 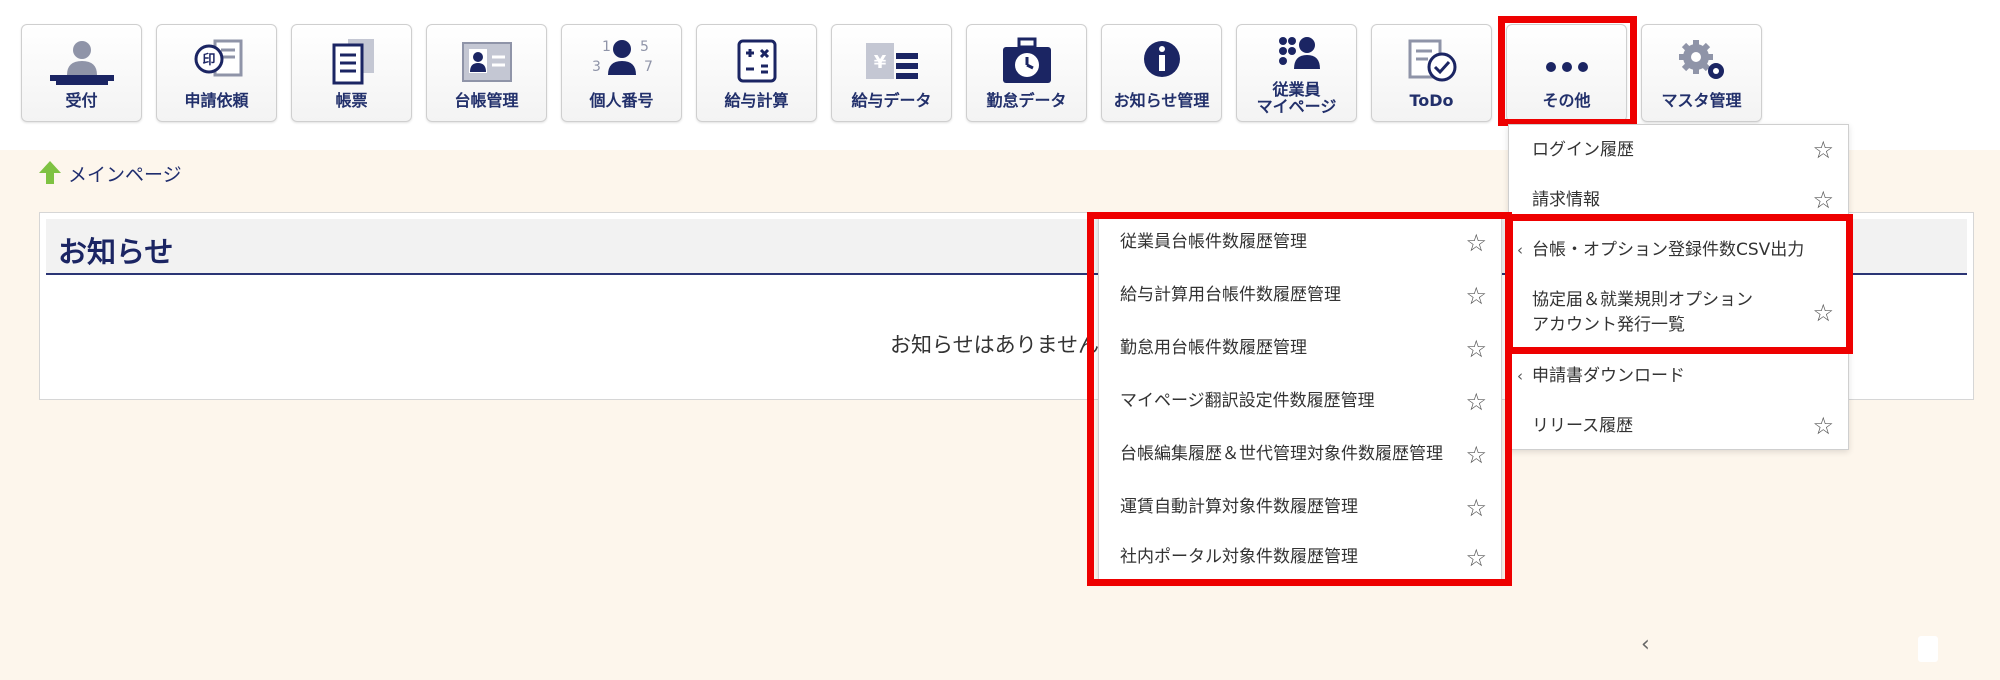 I want to click on menu-item-label: 申請書ダウンロード, so click(x=1608, y=375).